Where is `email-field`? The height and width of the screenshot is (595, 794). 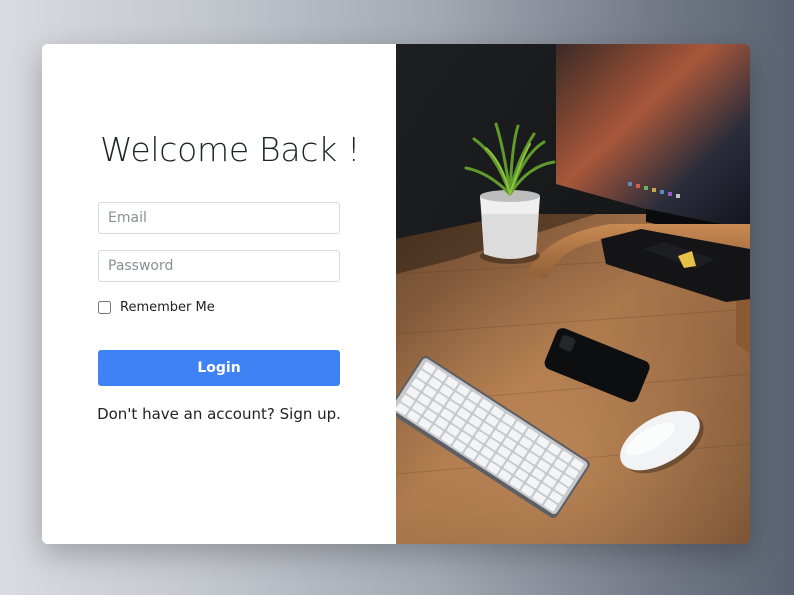 email-field is located at coordinates (219, 218).